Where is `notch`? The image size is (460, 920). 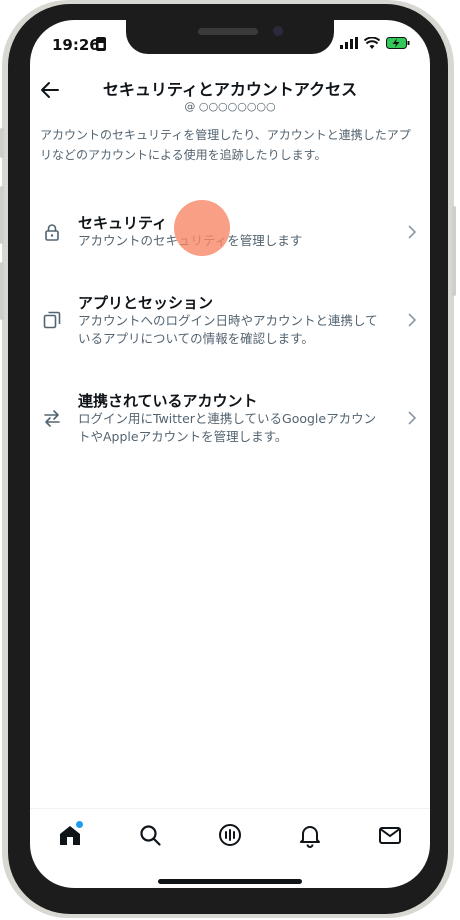
notch is located at coordinates (230, 37).